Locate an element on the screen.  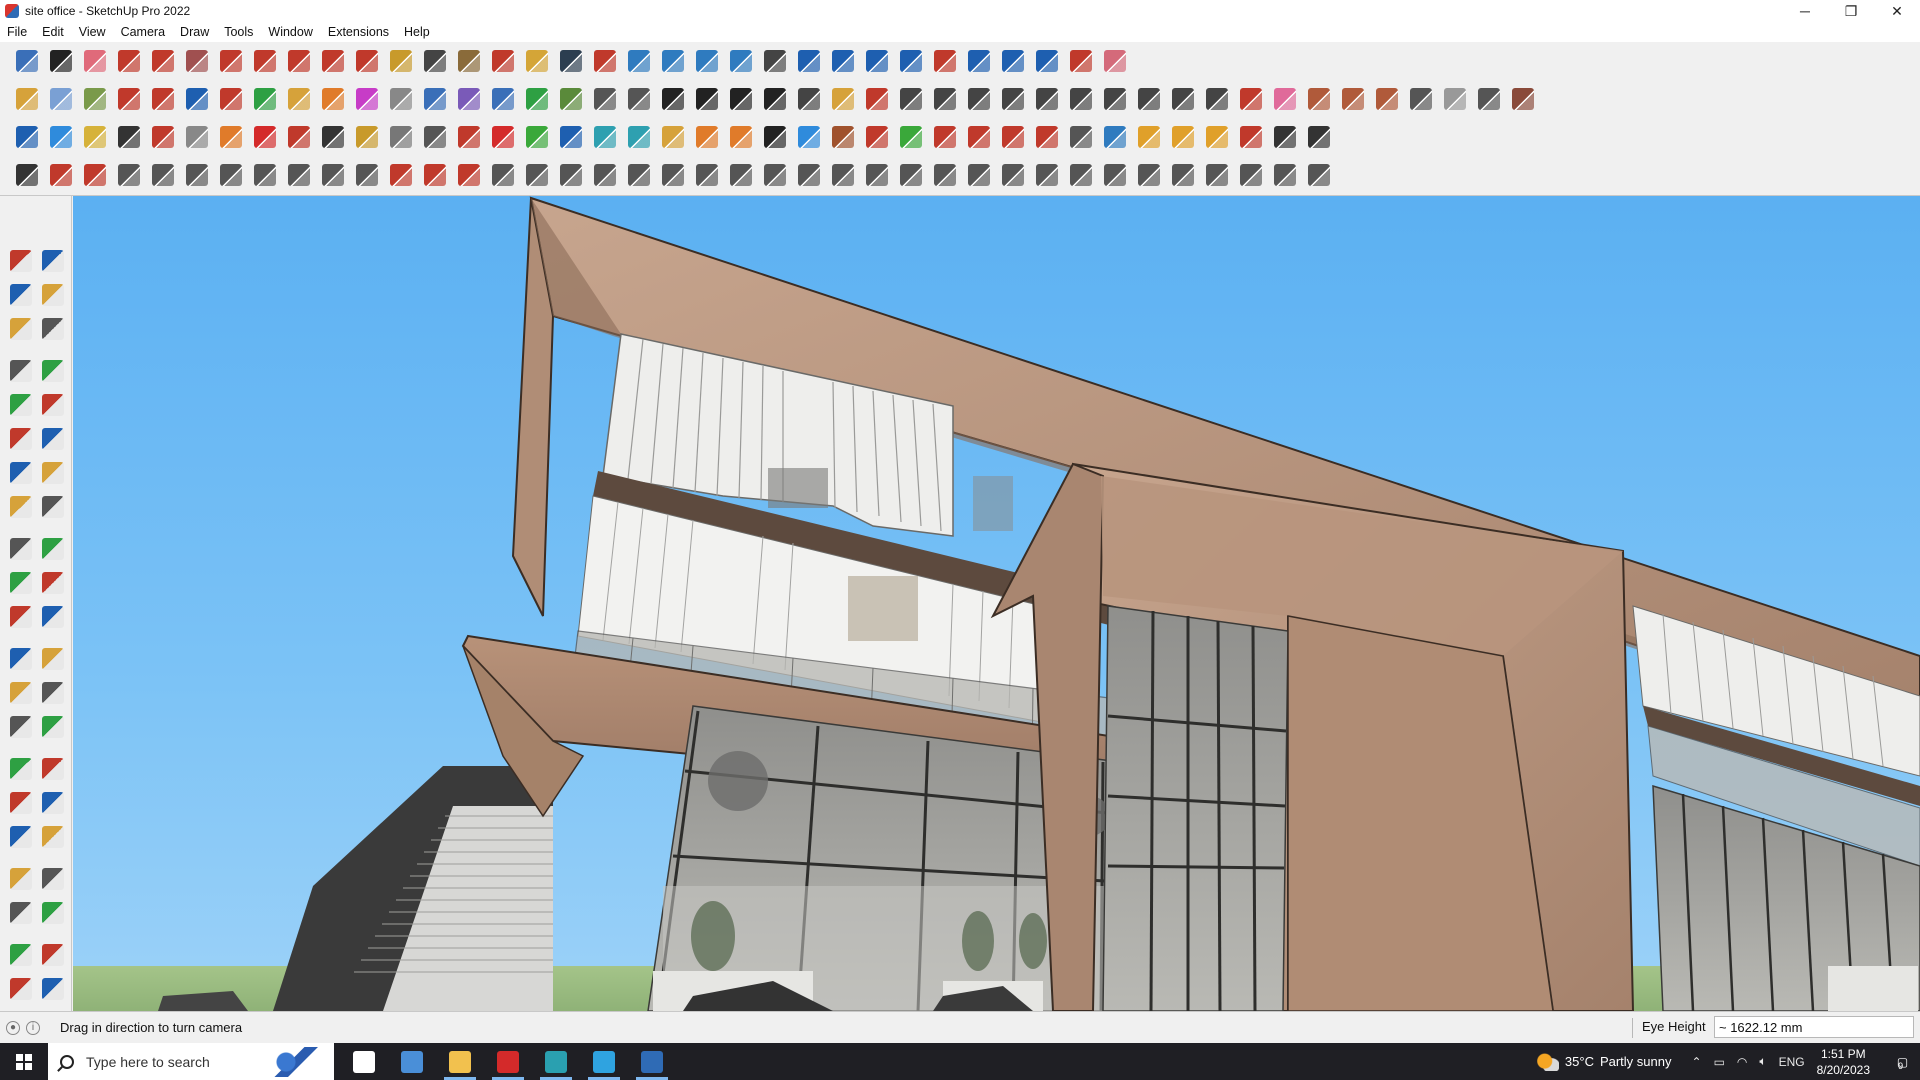
wifi-icon: ◠ is located at coordinates (1742, 1062).